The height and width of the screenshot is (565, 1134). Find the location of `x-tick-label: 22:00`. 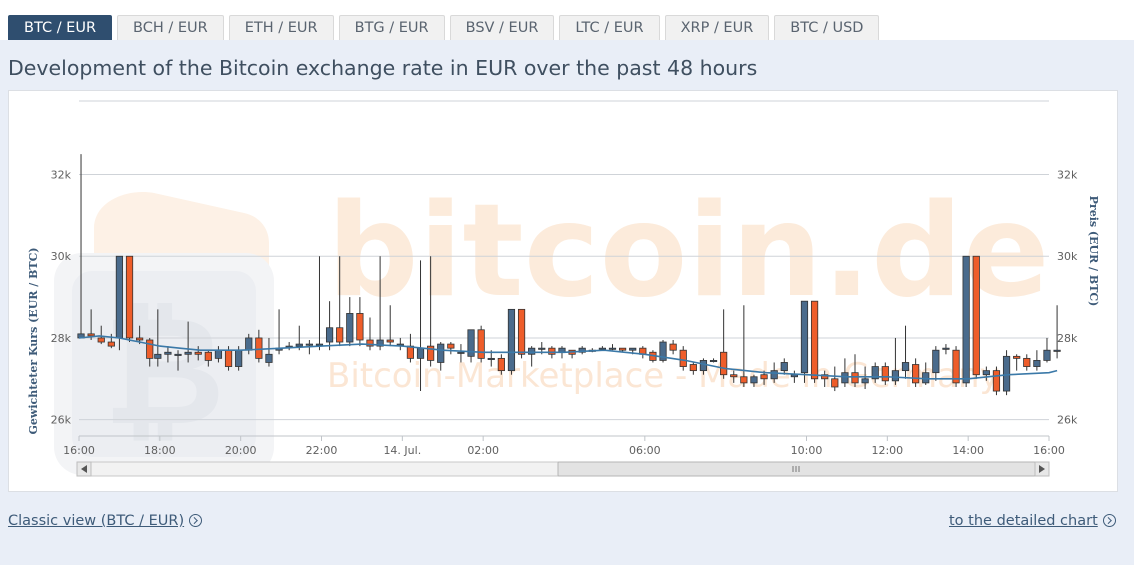

x-tick-label: 22:00 is located at coordinates (322, 450).